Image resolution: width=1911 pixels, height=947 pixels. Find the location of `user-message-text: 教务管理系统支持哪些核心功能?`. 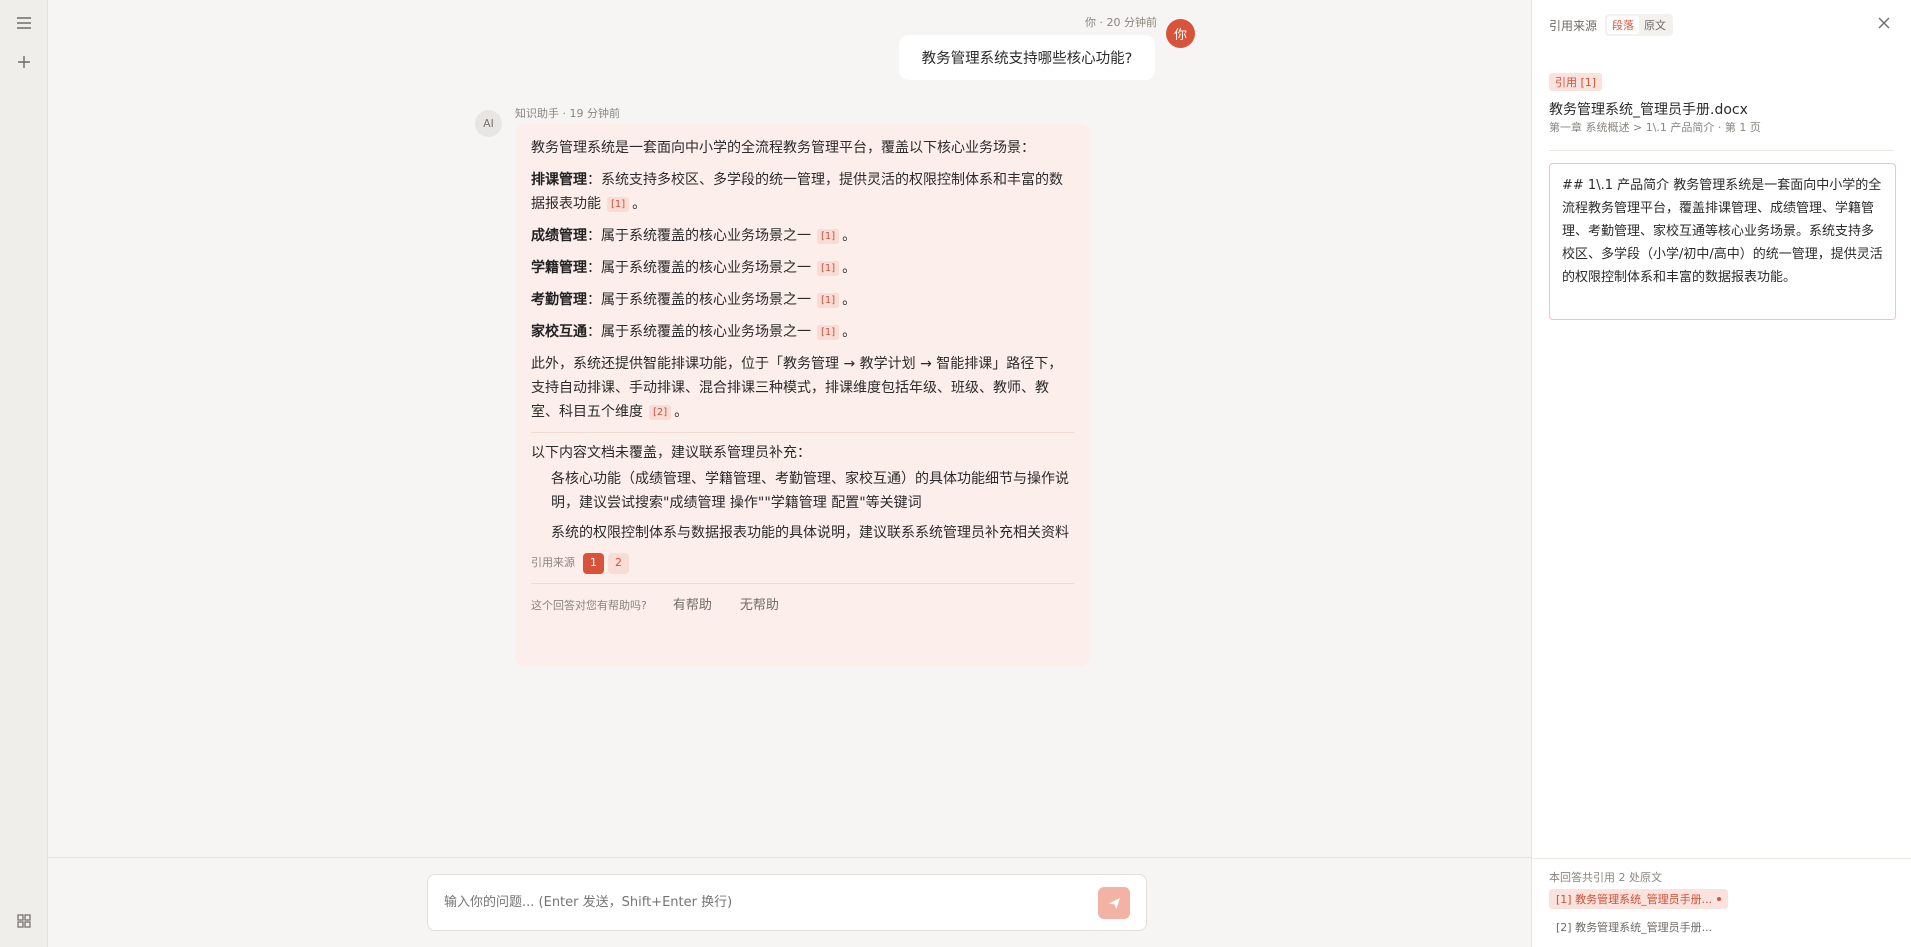

user-message-text: 教务管理系统支持哪些核心功能? is located at coordinates (1027, 59).